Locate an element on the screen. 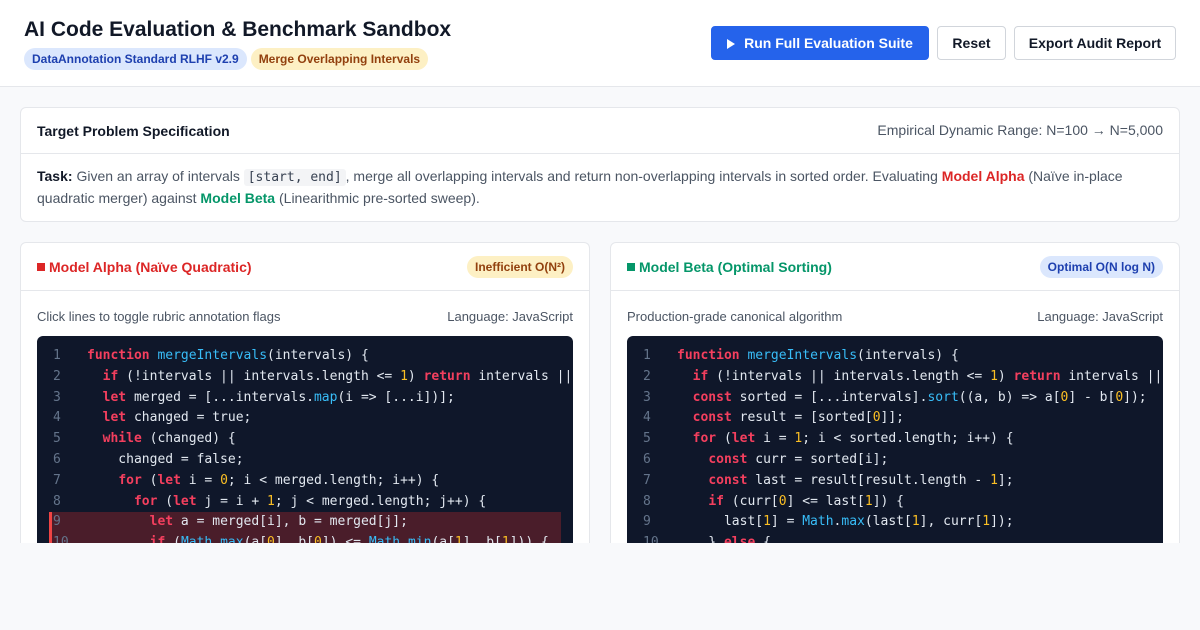  code-token: min is located at coordinates (419, 539).